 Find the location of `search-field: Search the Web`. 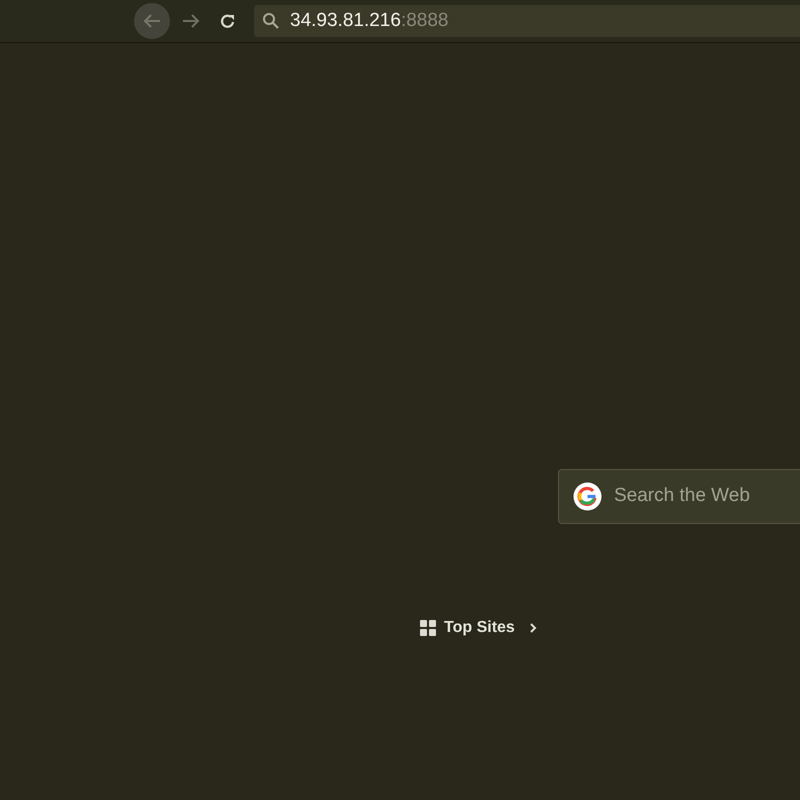

search-field: Search the Web is located at coordinates (679, 496).